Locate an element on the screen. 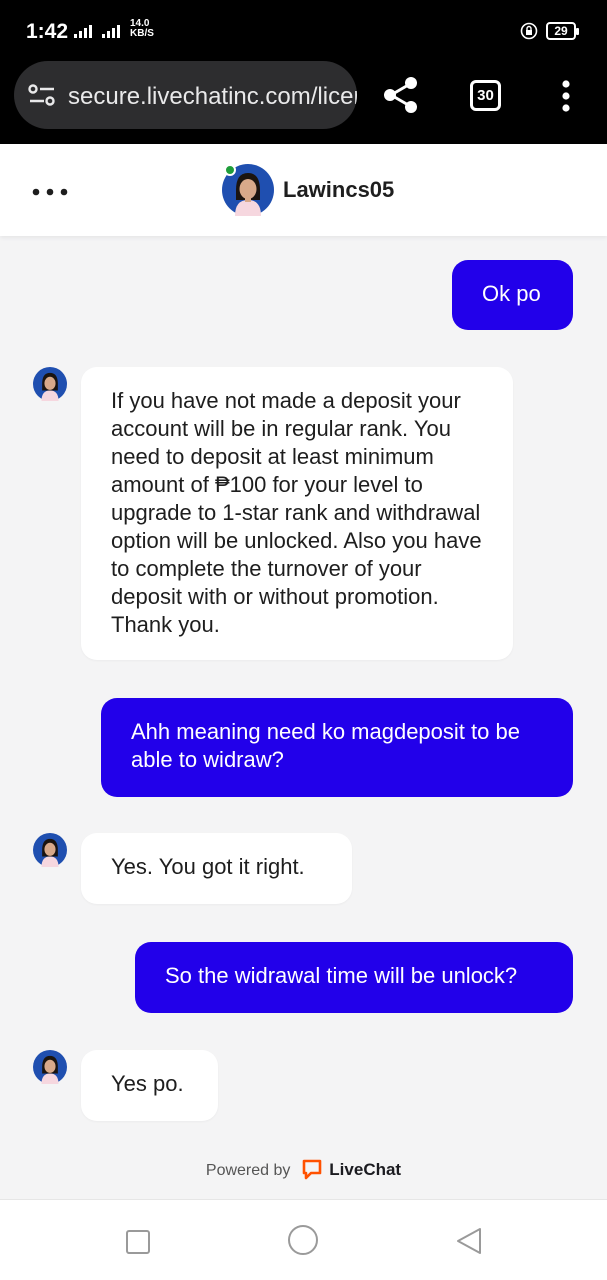 This screenshot has height=1280, width=607. powered-by-label: Powered by is located at coordinates (248, 1170).